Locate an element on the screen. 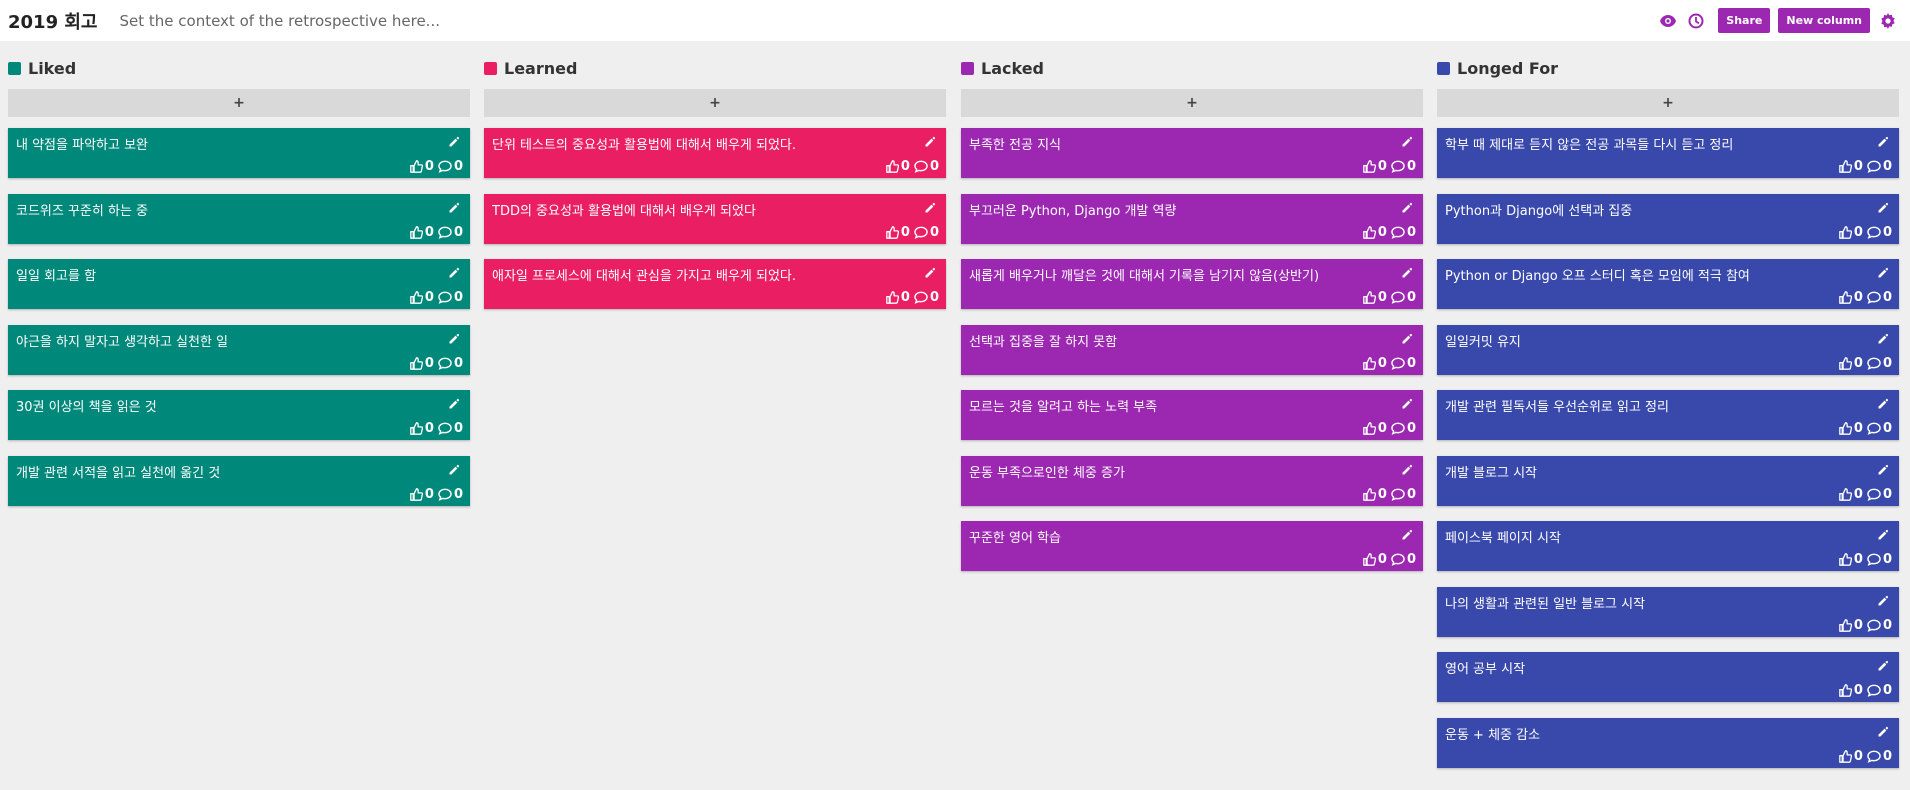 The image size is (1910, 790). eye-icon is located at coordinates (1668, 21).